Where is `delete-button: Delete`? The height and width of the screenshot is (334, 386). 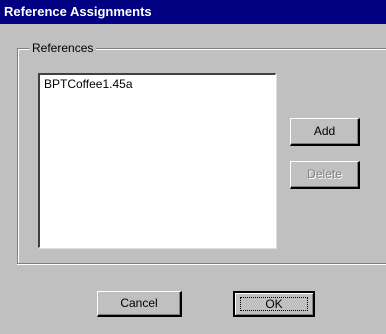
delete-button: Delete is located at coordinates (325, 175).